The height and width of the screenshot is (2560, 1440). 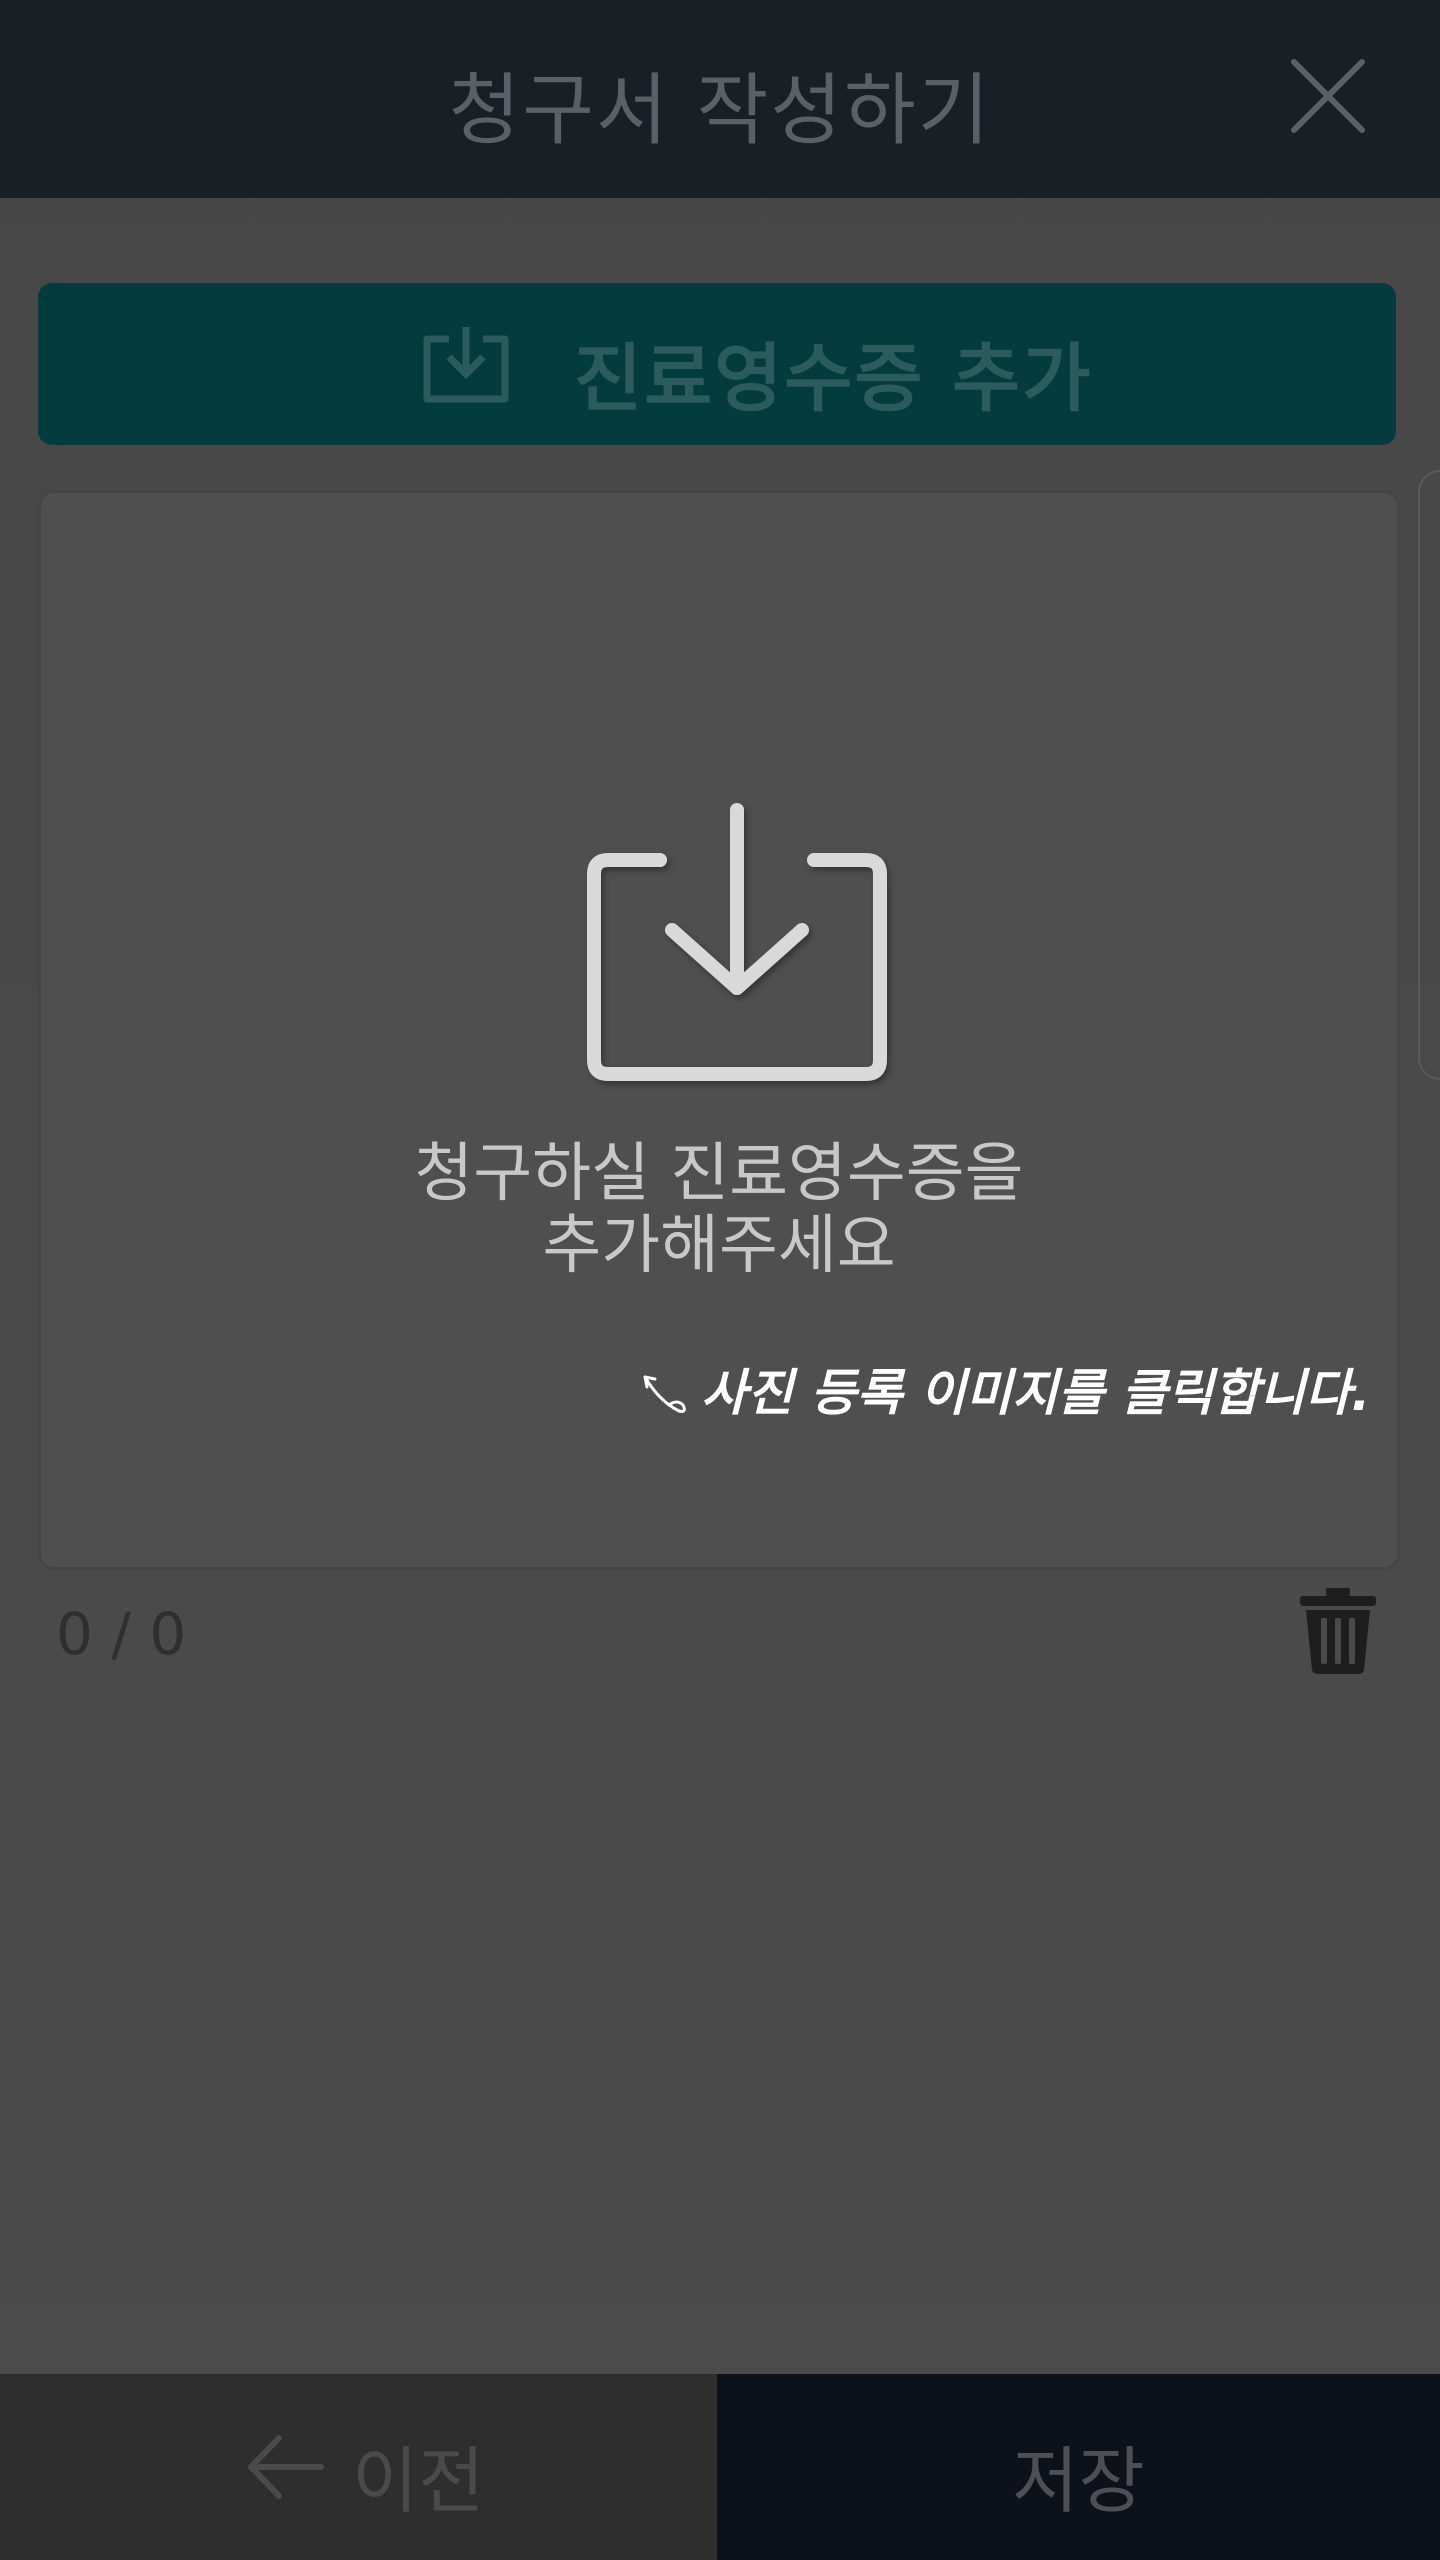 I want to click on trash-icon, so click(x=1338, y=1631).